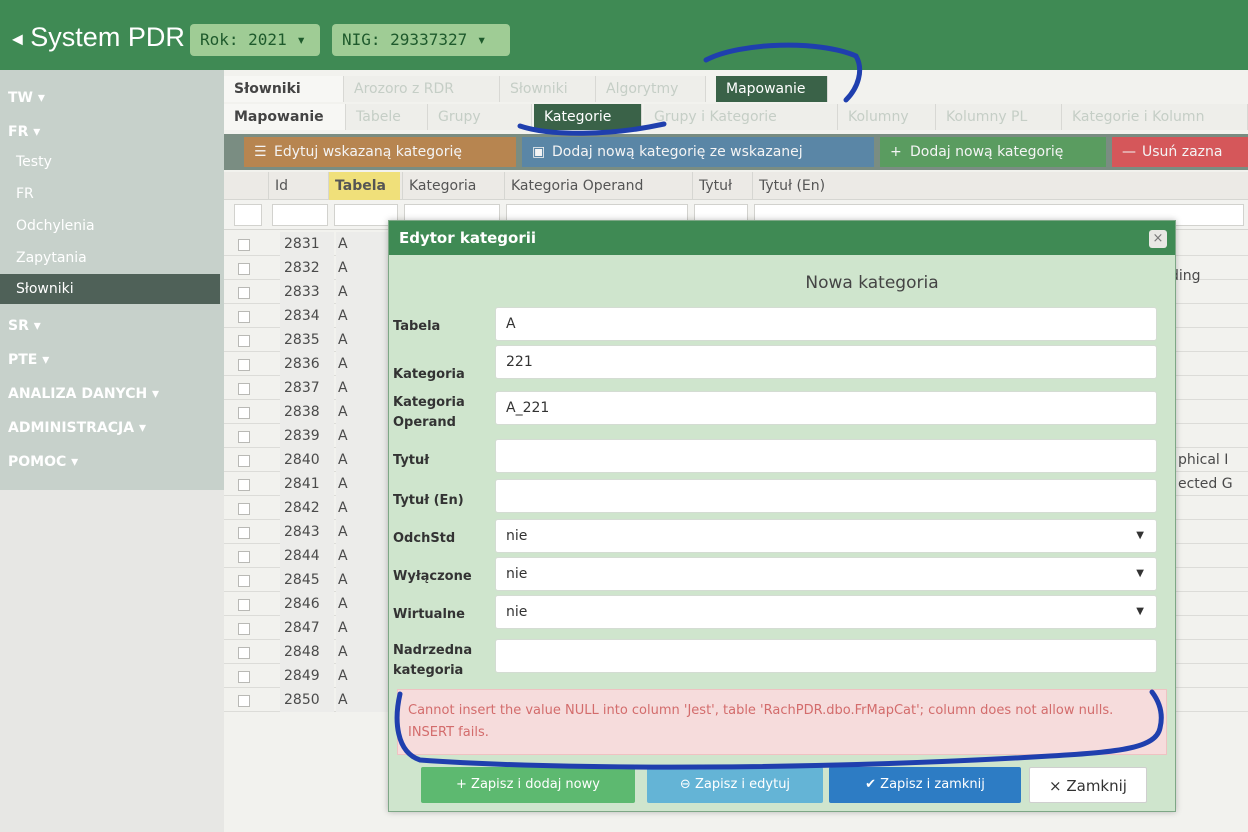  I want to click on sidebar-item-fr: FR ▾, so click(24, 132).